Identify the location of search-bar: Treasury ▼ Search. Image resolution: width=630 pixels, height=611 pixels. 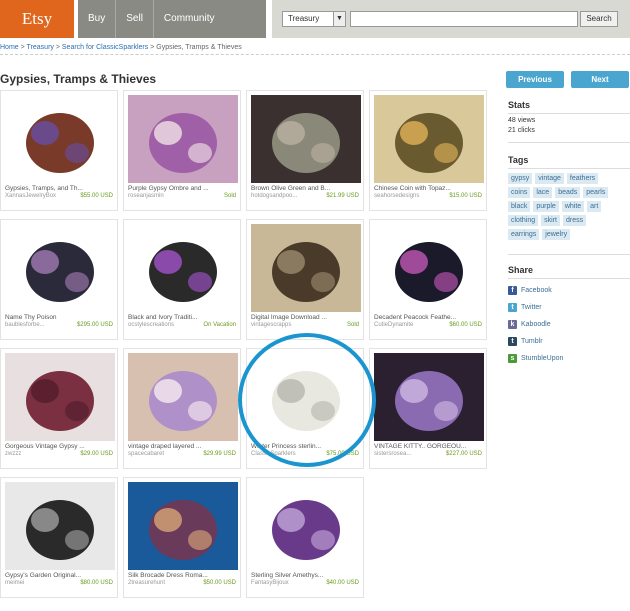
(451, 19).